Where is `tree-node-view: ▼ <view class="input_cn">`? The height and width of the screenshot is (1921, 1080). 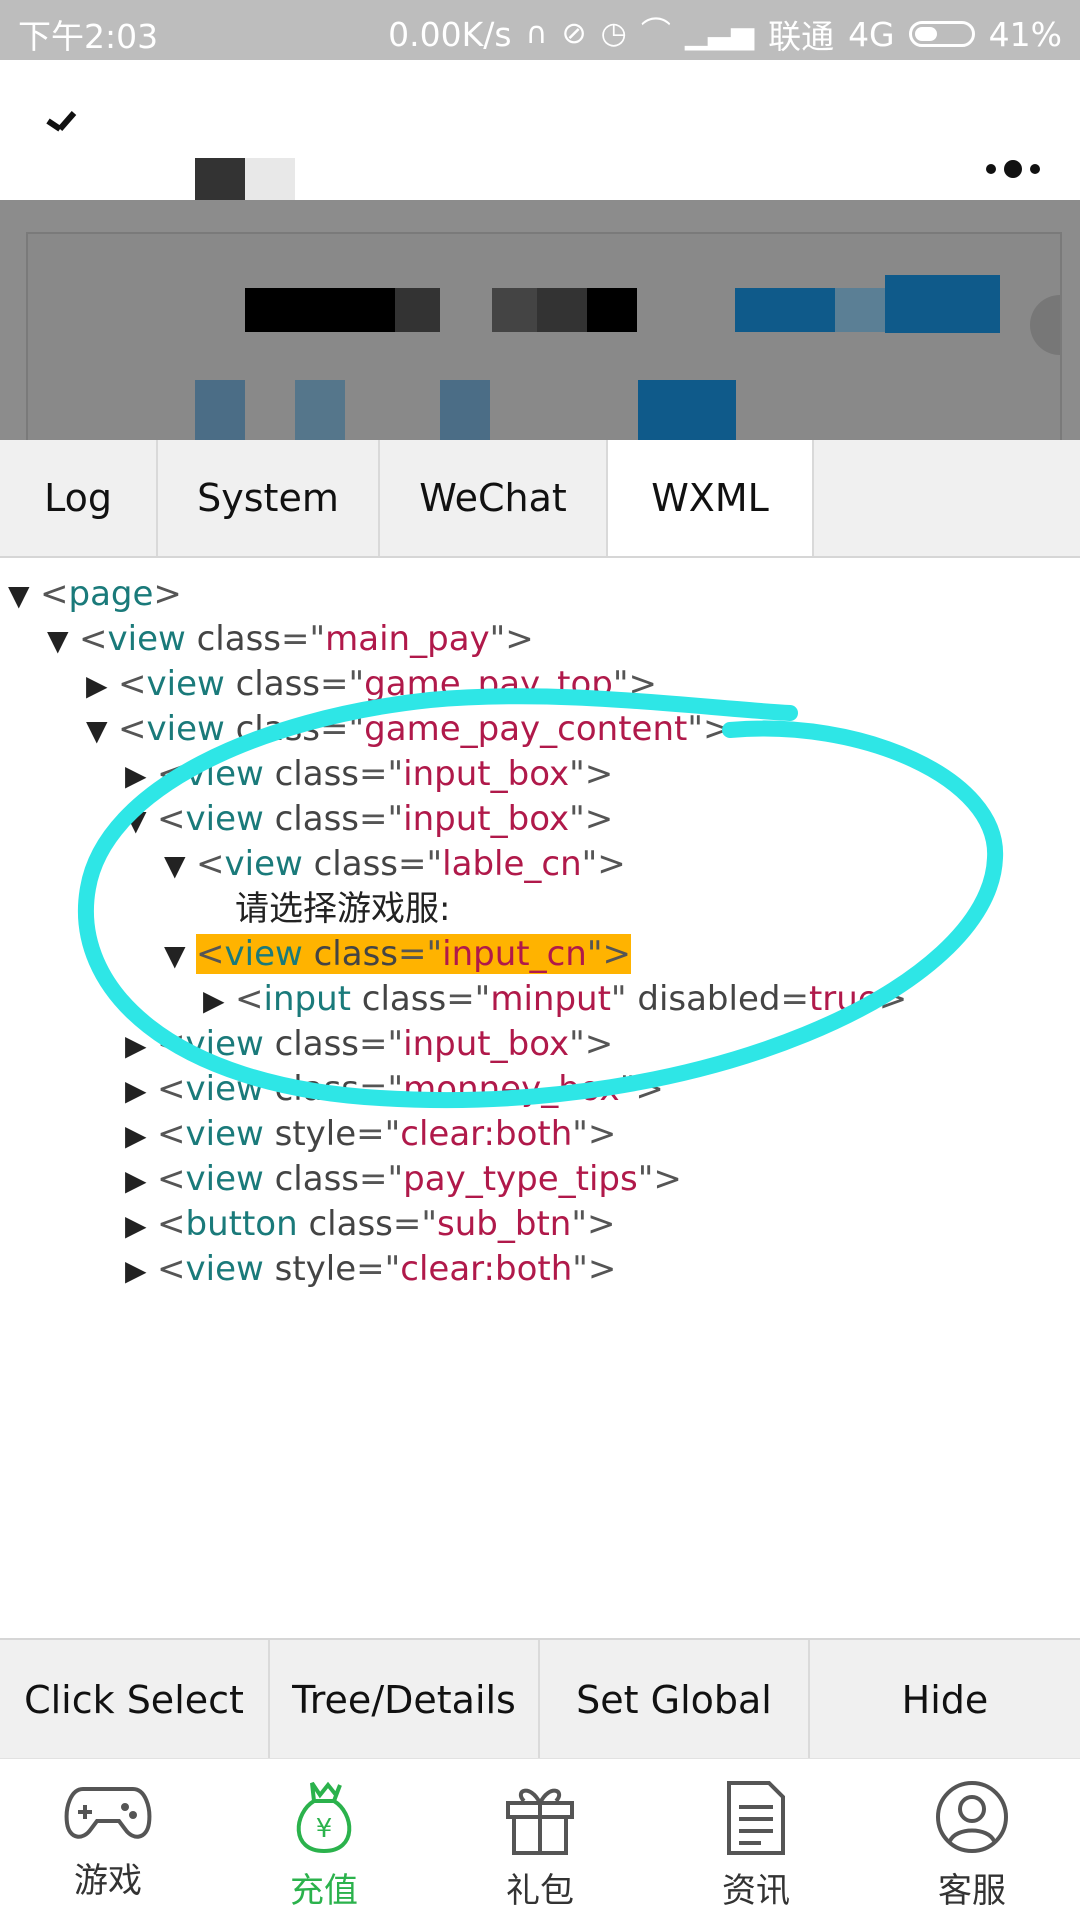
tree-node-view: ▼ <view class="input_cn"> is located at coordinates (397, 954).